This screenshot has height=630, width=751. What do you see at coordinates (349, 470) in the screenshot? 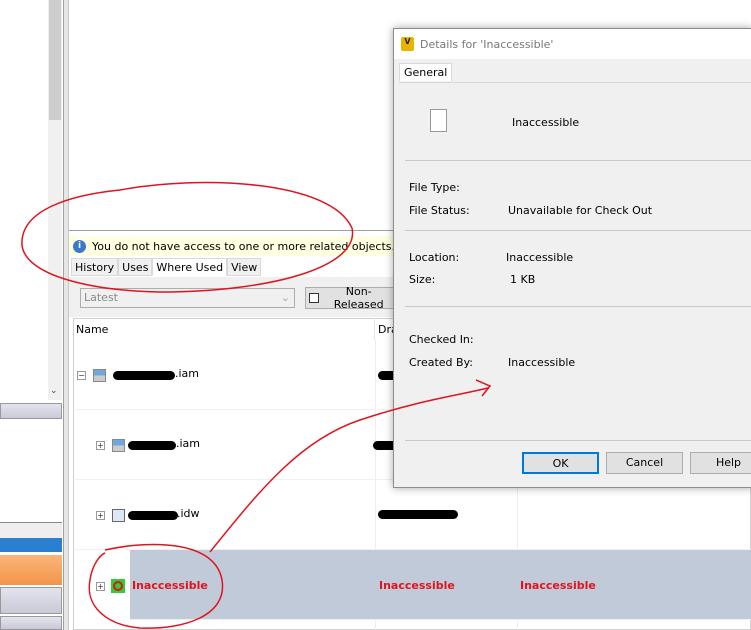
I see `annotation-arrow` at bounding box center [349, 470].